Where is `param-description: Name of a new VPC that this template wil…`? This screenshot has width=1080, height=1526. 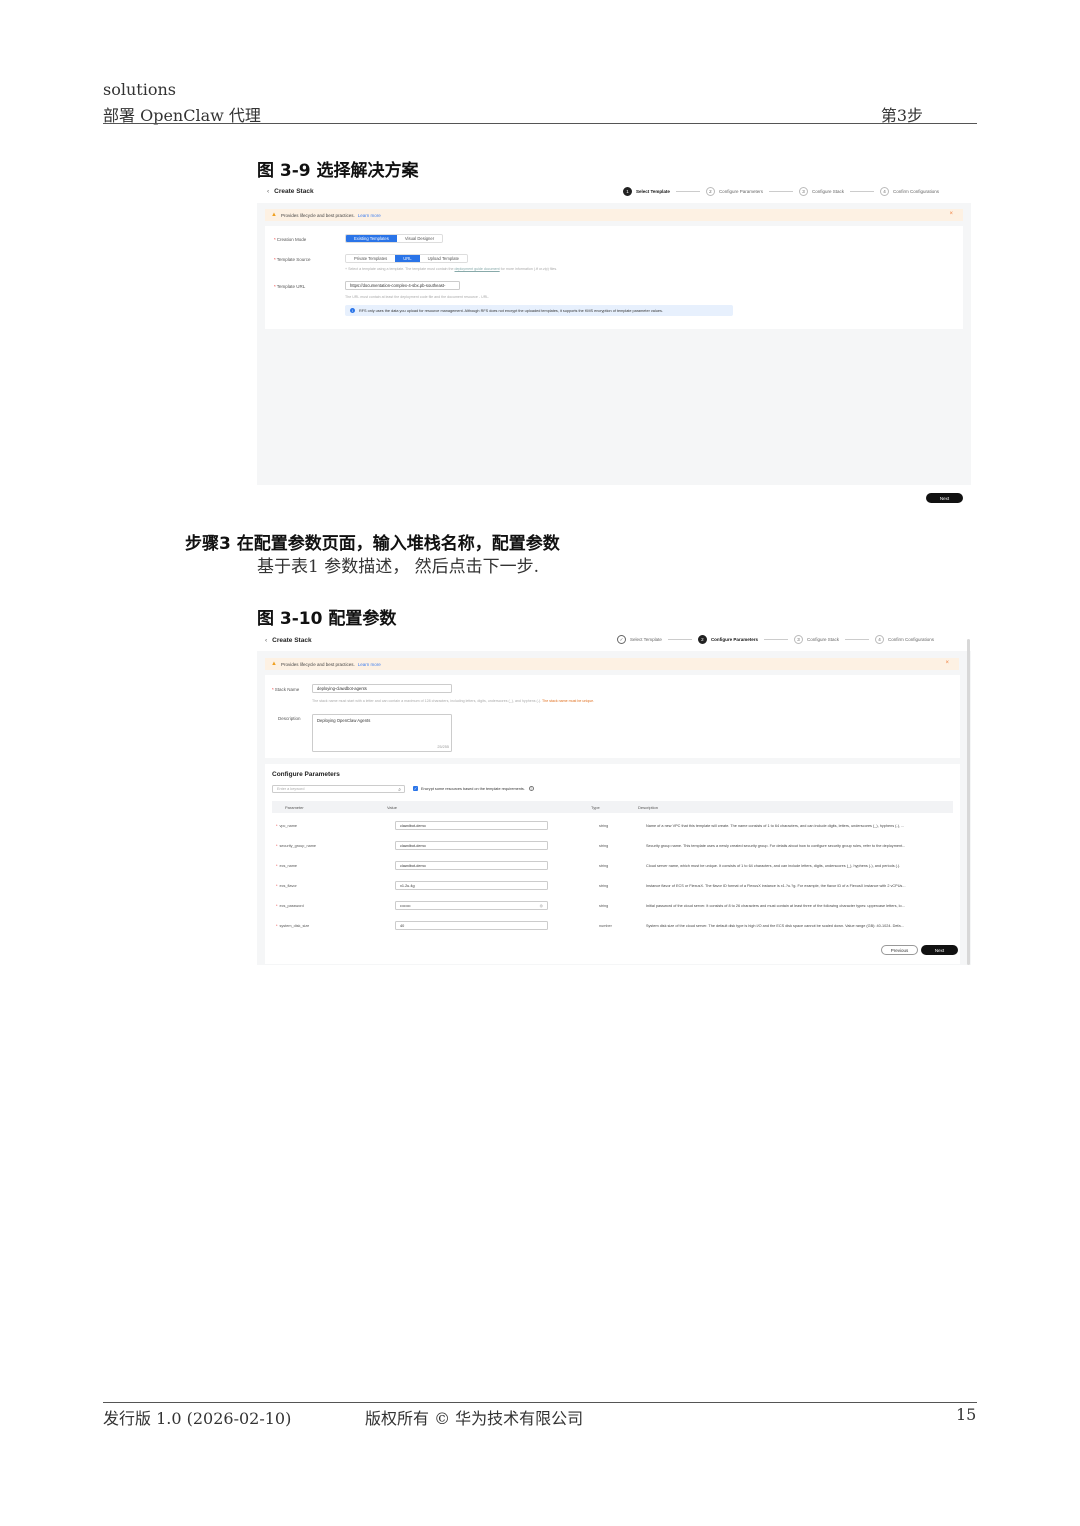 param-description: Name of a new VPC that this template wil… is located at coordinates (775, 826).